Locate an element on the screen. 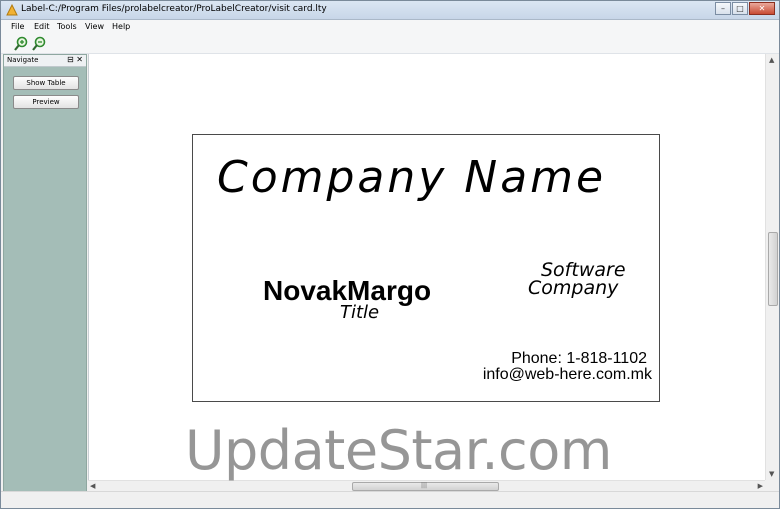 The width and height of the screenshot is (780, 509). vertical-scrollbar: ▲ ▼ is located at coordinates (772, 267).